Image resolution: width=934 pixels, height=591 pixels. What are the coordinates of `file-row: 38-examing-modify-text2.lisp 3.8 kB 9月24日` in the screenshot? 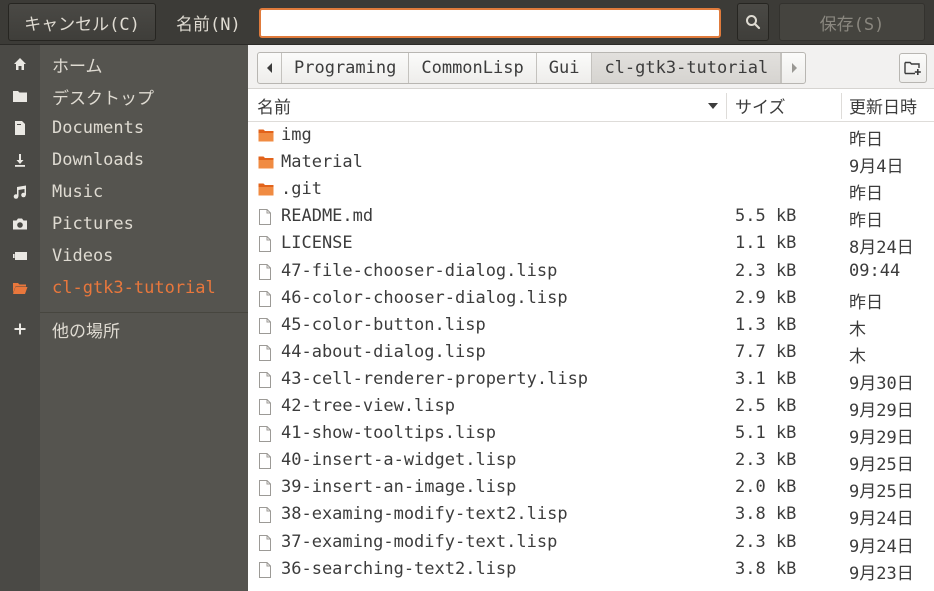 It's located at (591, 515).